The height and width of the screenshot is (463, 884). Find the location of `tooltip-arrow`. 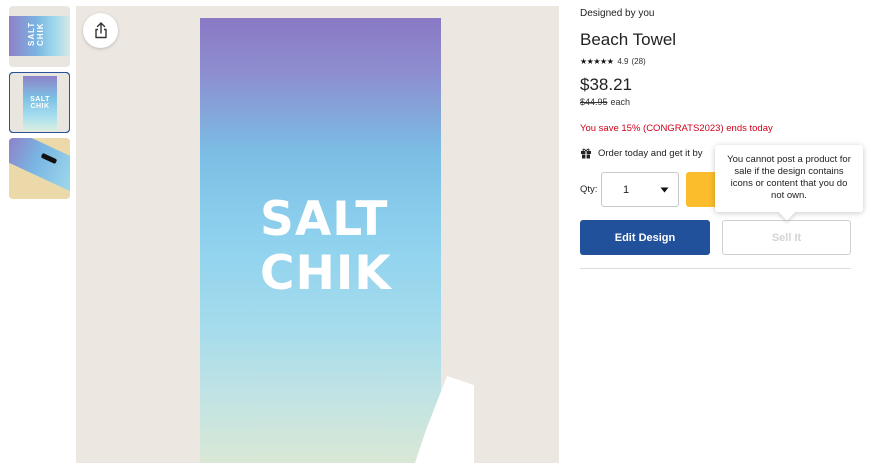

tooltip-arrow is located at coordinates (787, 212).